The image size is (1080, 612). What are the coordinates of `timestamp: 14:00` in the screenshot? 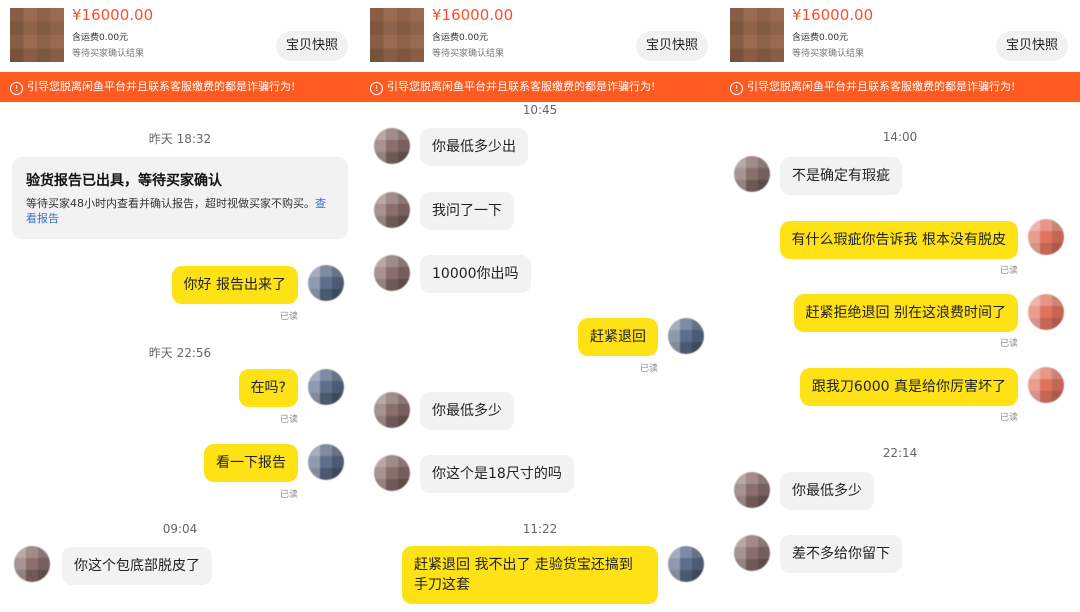 It's located at (900, 137).